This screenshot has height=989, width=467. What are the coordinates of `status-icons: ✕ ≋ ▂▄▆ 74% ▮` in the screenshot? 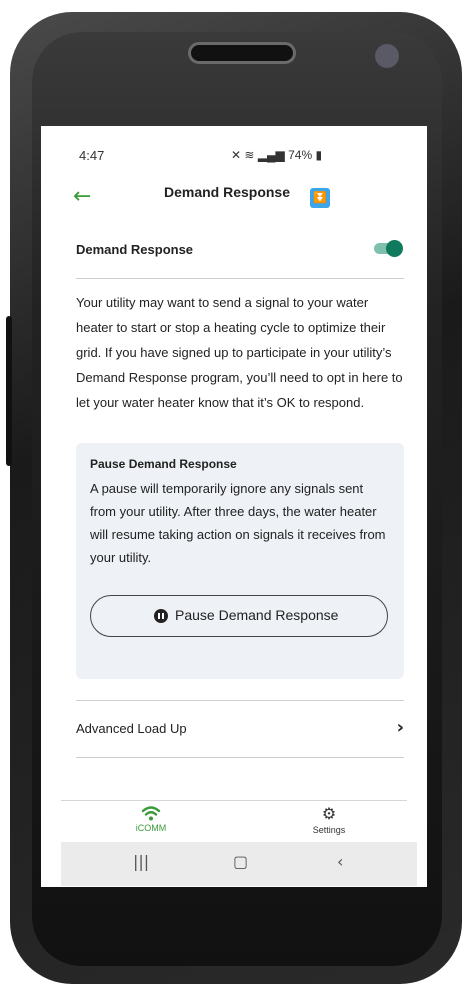 It's located at (276, 155).